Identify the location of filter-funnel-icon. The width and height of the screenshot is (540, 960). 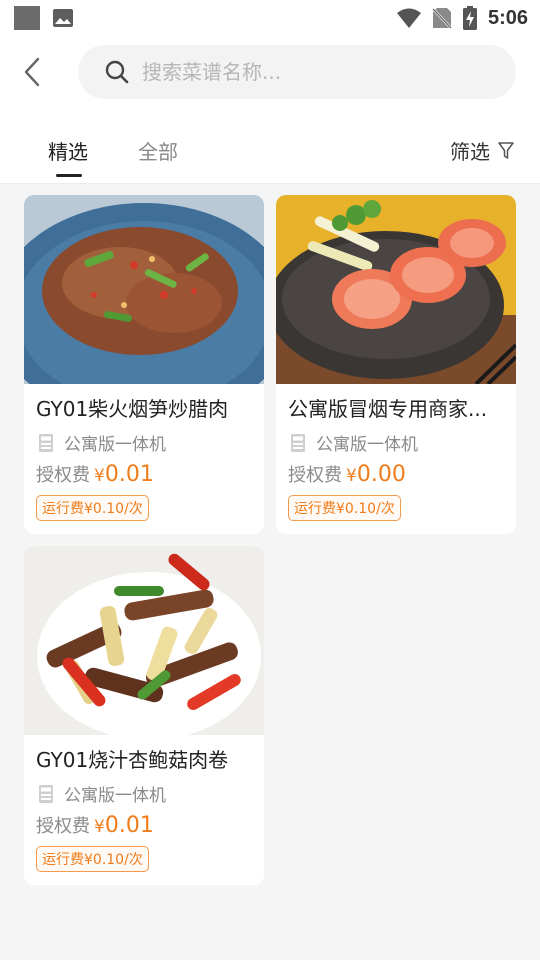
(506, 150).